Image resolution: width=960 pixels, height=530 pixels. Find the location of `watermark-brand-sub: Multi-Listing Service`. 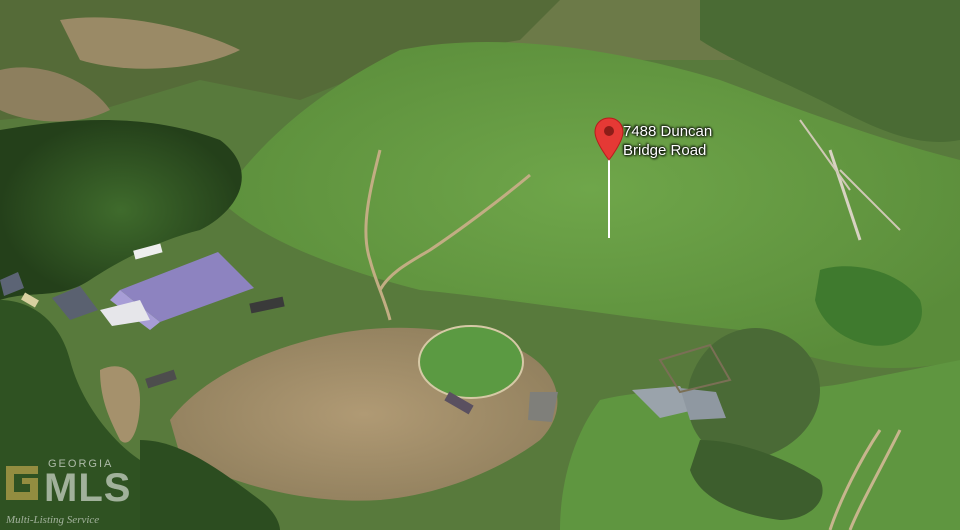

watermark-brand-sub: Multi-Listing Service is located at coordinates (53, 520).